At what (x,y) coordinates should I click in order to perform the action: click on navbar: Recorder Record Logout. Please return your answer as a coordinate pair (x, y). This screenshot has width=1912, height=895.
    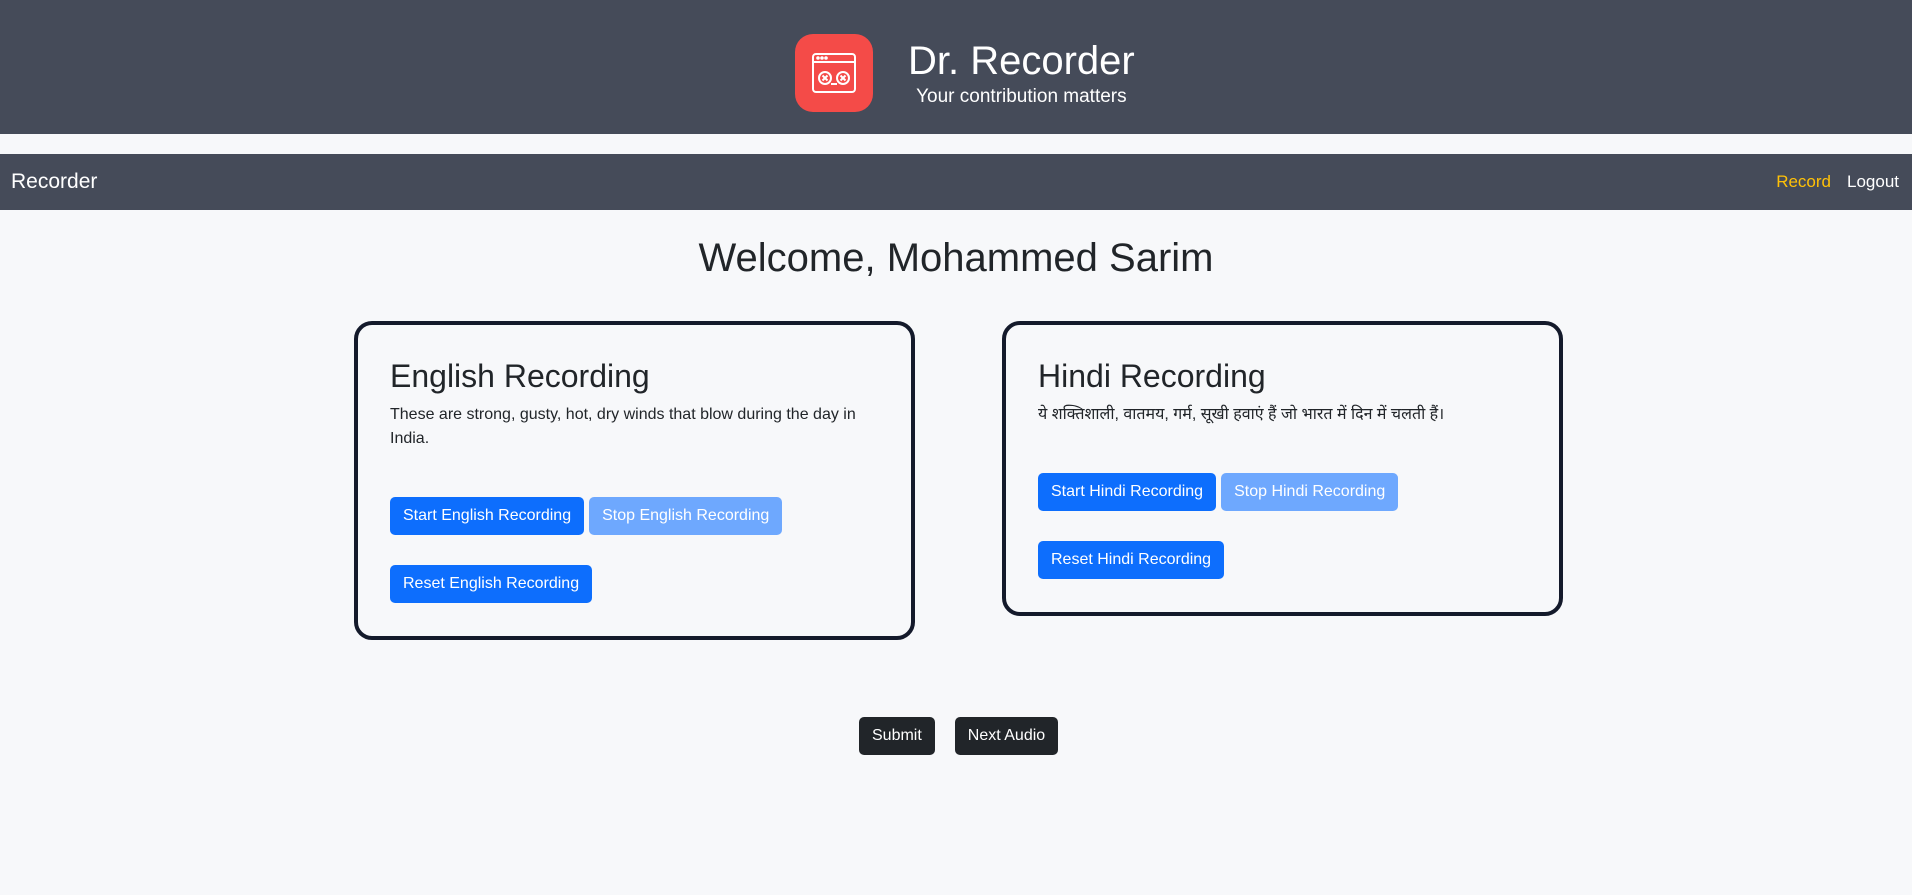
    Looking at the image, I should click on (956, 182).